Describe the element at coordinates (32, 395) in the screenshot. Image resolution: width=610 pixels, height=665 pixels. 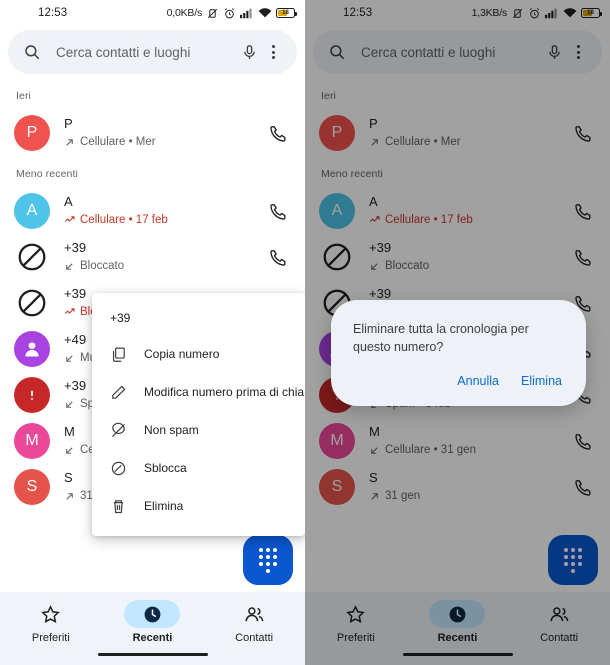
I see `spam-avatar-icon` at that location.